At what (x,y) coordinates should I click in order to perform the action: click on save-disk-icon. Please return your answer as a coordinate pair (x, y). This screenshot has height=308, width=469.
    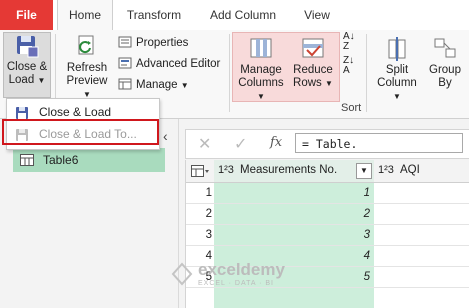
    Looking at the image, I should click on (27, 46).